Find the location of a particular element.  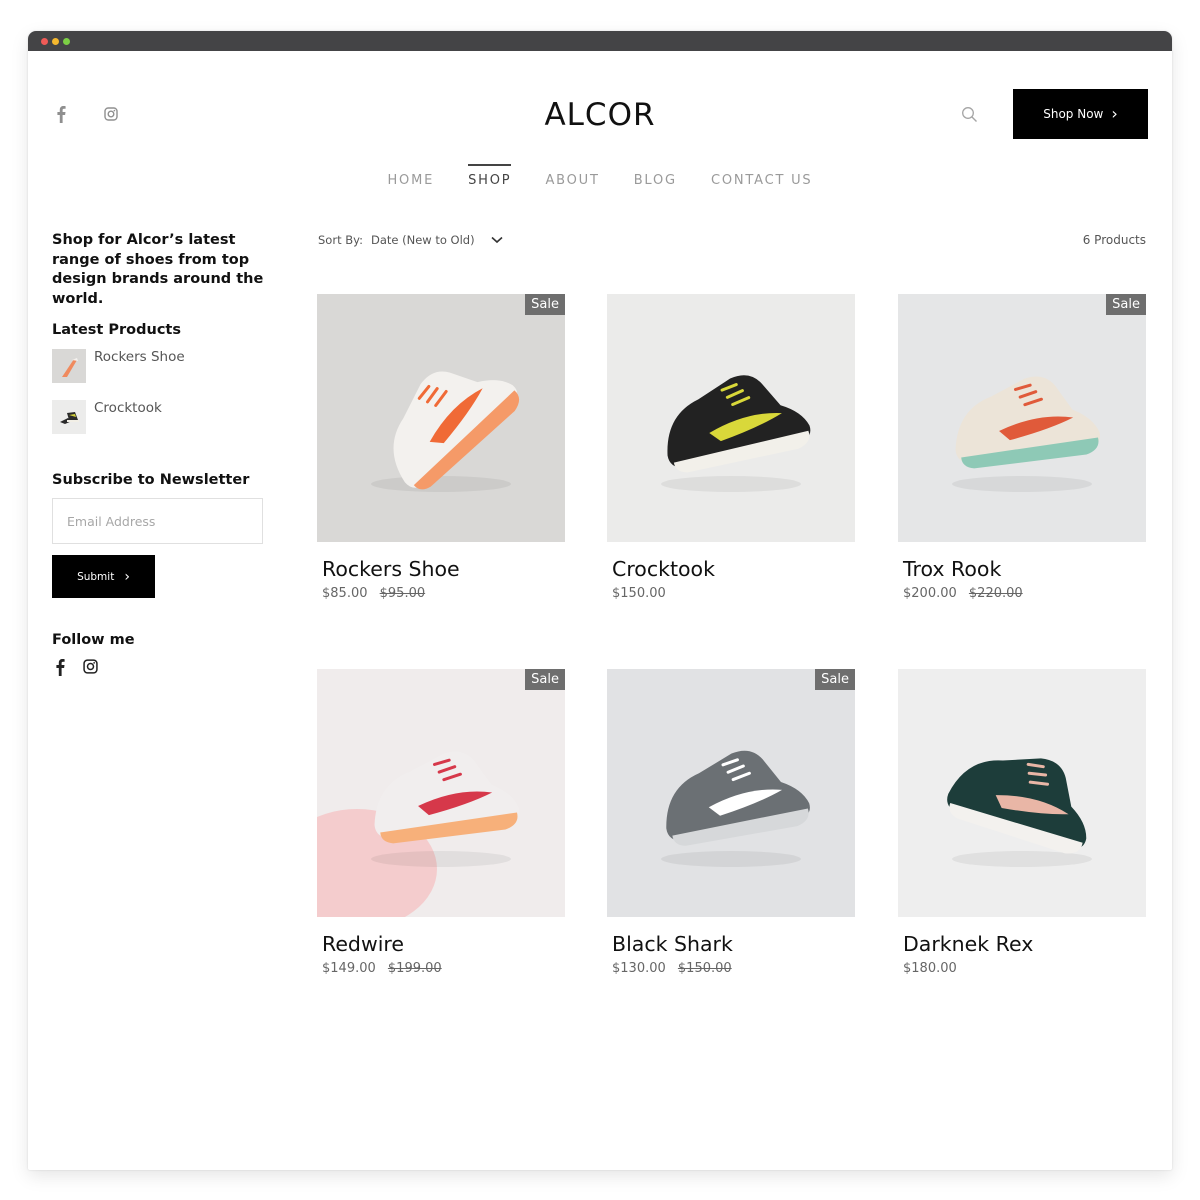

nav-home: HOME is located at coordinates (410, 177).